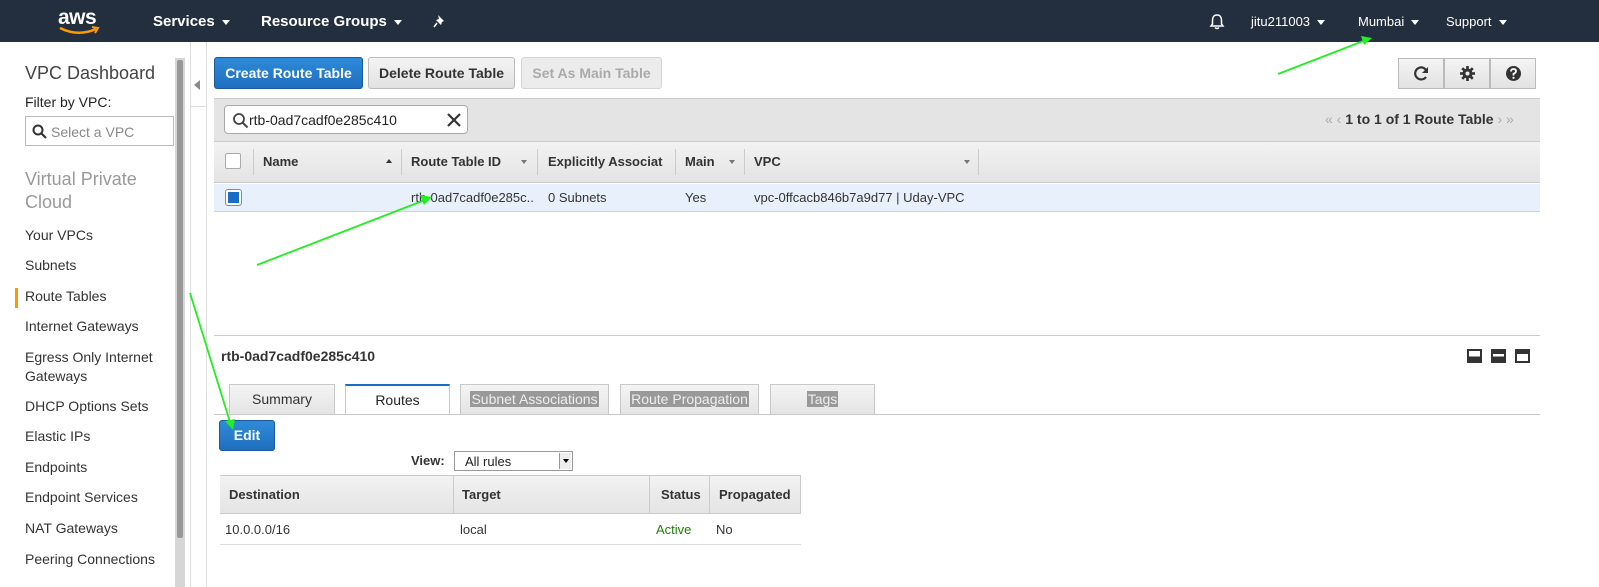  I want to click on cell-explicitly-associated: 0 Subnets, so click(577, 197).